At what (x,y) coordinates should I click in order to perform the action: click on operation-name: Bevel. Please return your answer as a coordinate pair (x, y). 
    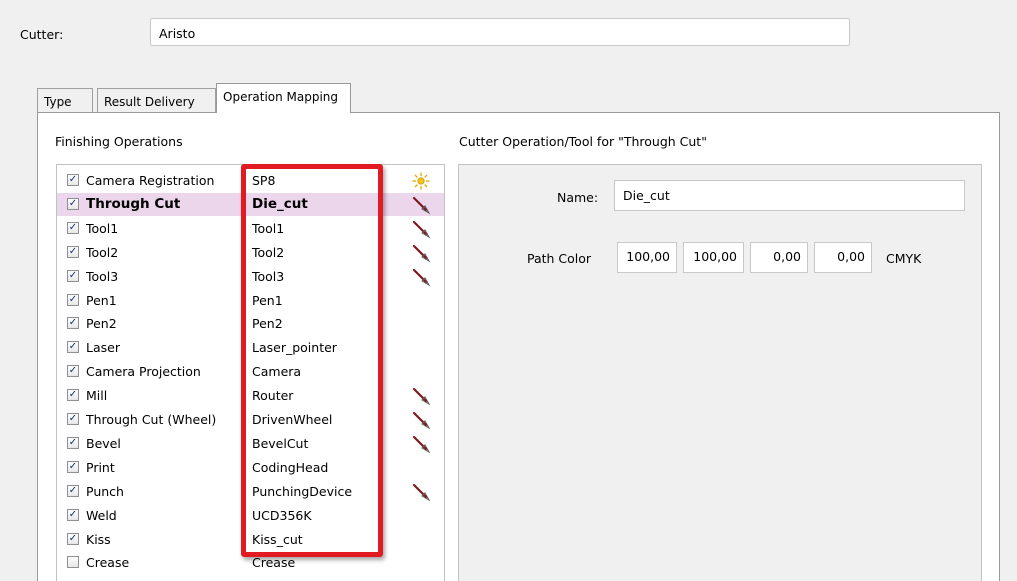
    Looking at the image, I should click on (103, 443).